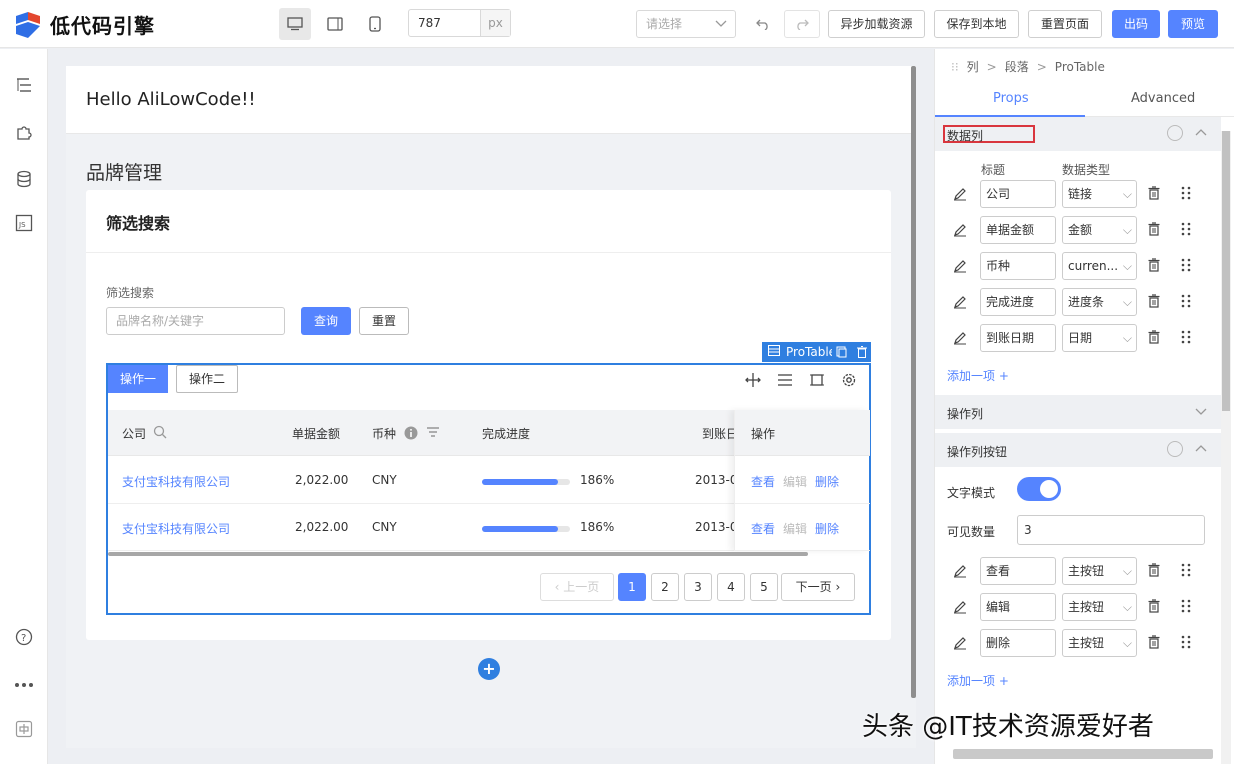 The height and width of the screenshot is (764, 1234). What do you see at coordinates (326, 321) in the screenshot?
I see `query-button: 查询` at bounding box center [326, 321].